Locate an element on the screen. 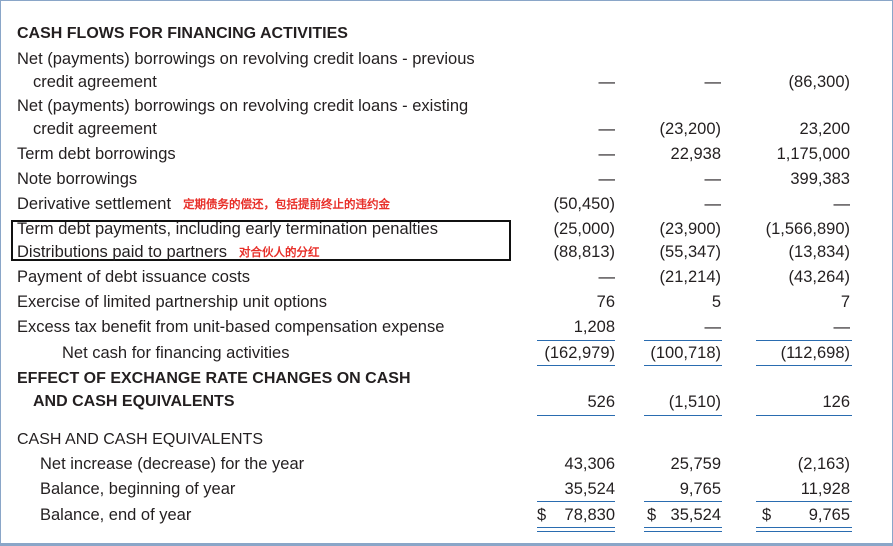 This screenshot has width=893, height=546. value-col3: (112,698) is located at coordinates (815, 353).